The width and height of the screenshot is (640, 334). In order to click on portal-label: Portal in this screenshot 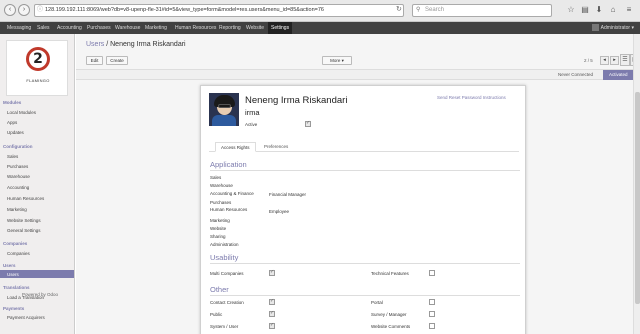, I will do `click(377, 302)`.